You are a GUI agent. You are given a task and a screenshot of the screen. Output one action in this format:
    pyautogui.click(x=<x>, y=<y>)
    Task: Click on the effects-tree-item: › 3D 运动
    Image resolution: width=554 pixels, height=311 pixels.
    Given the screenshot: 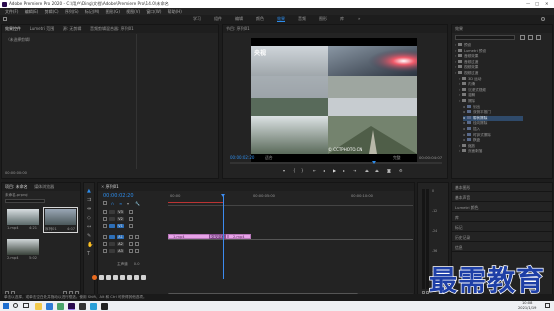 What is the action you would take?
    pyautogui.click(x=470, y=79)
    